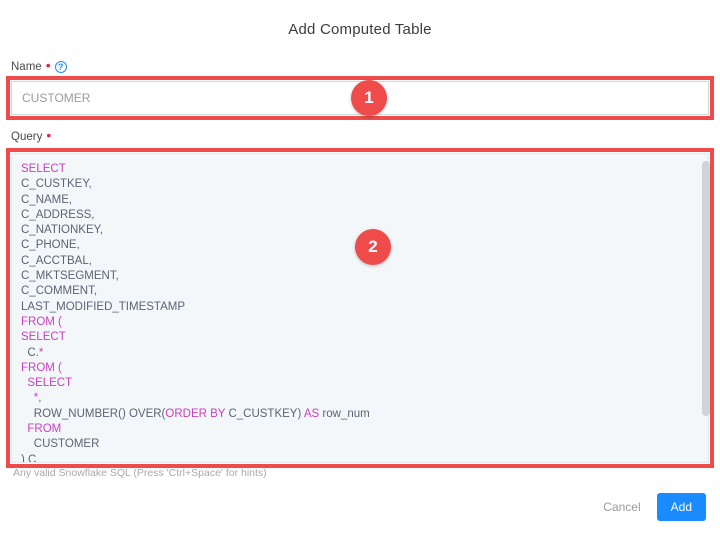 The image size is (720, 534). What do you see at coordinates (30, 352) in the screenshot?
I see `sql-identifier: C.` at bounding box center [30, 352].